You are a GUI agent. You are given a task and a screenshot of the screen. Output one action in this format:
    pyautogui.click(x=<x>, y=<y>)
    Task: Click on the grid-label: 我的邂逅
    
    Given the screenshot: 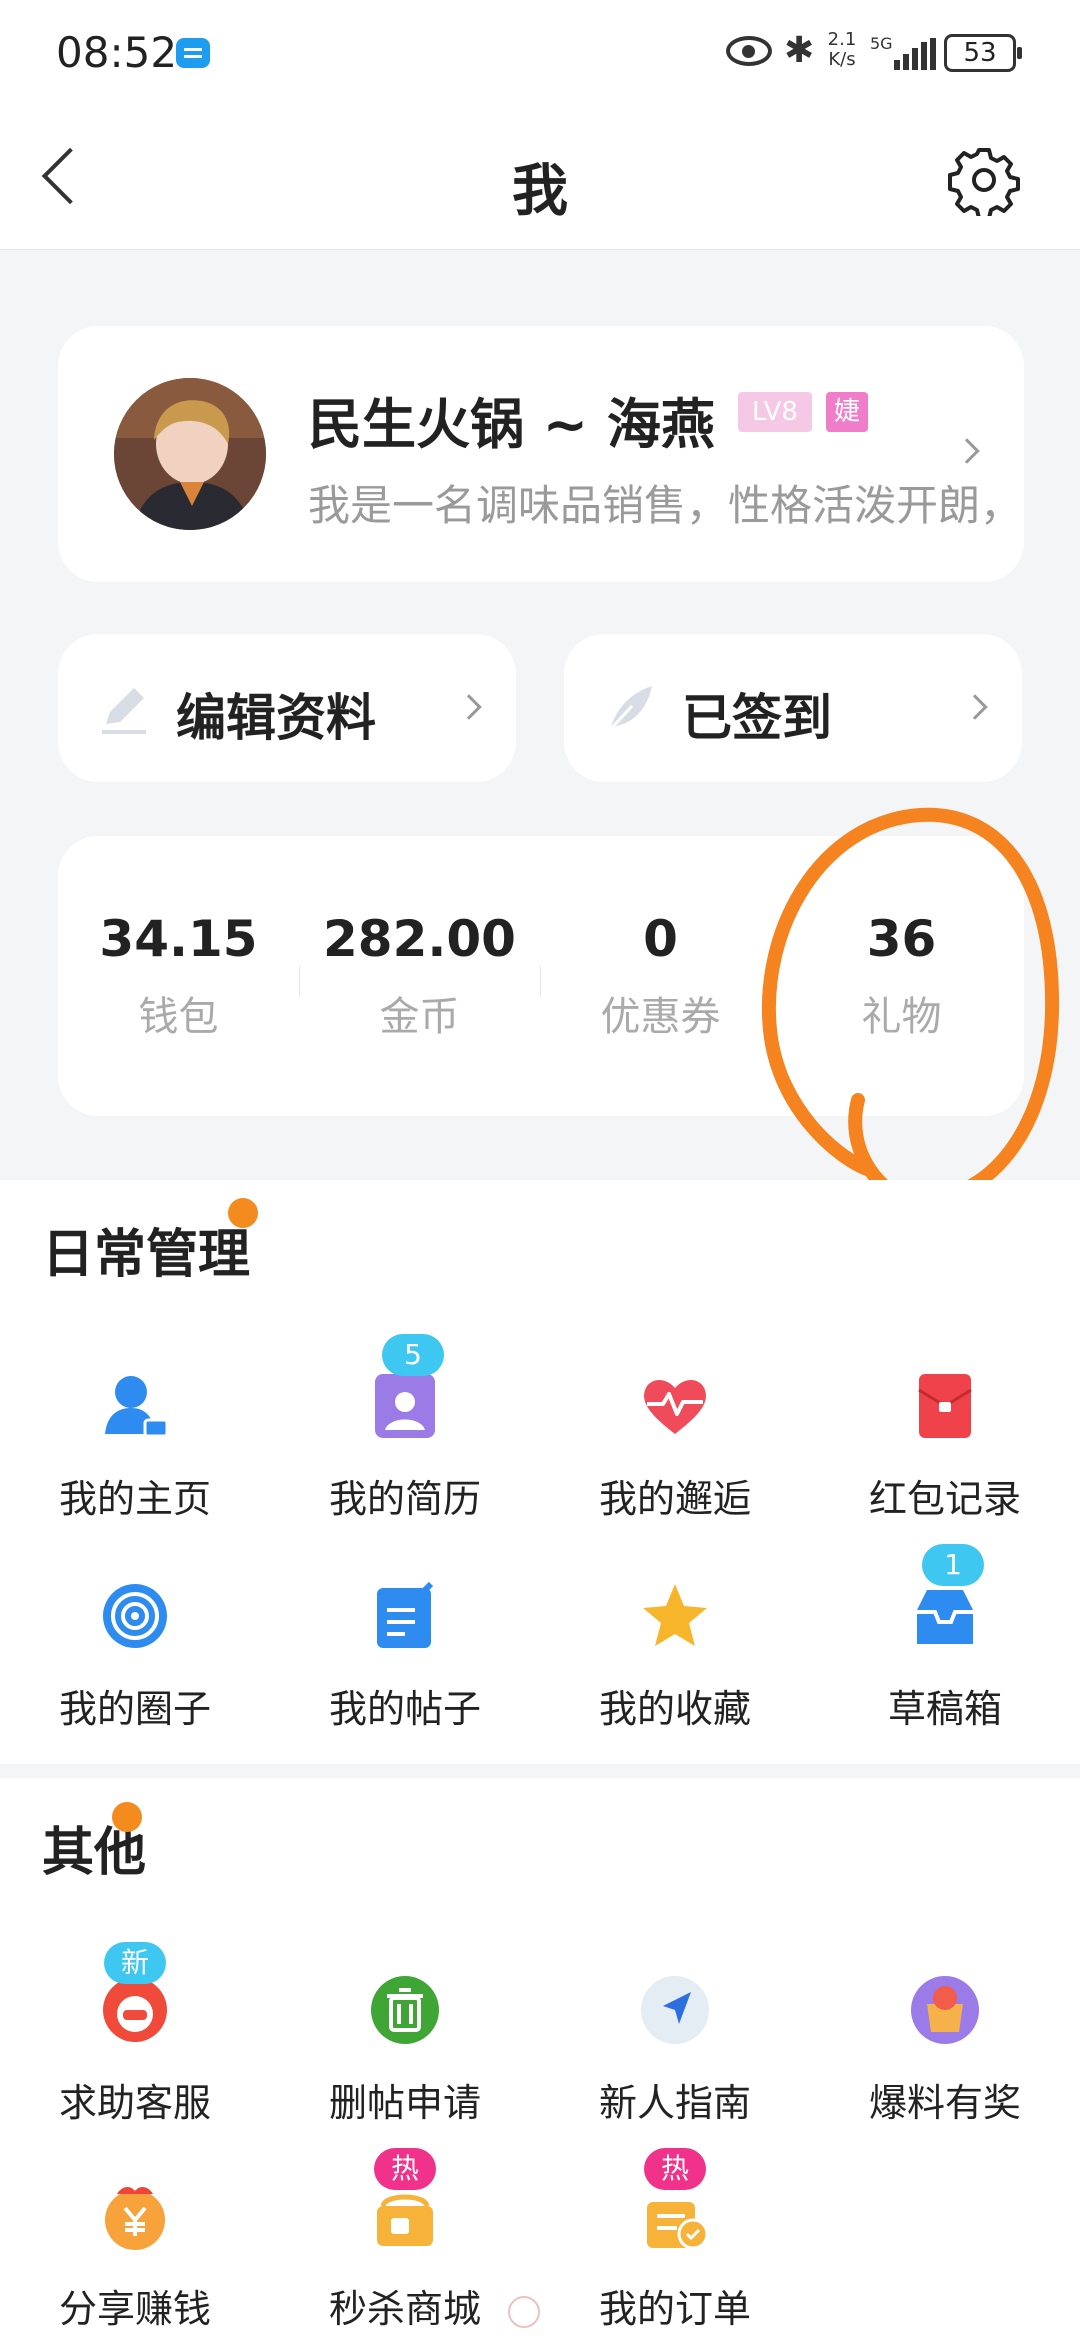 What is the action you would take?
    pyautogui.click(x=674, y=1499)
    